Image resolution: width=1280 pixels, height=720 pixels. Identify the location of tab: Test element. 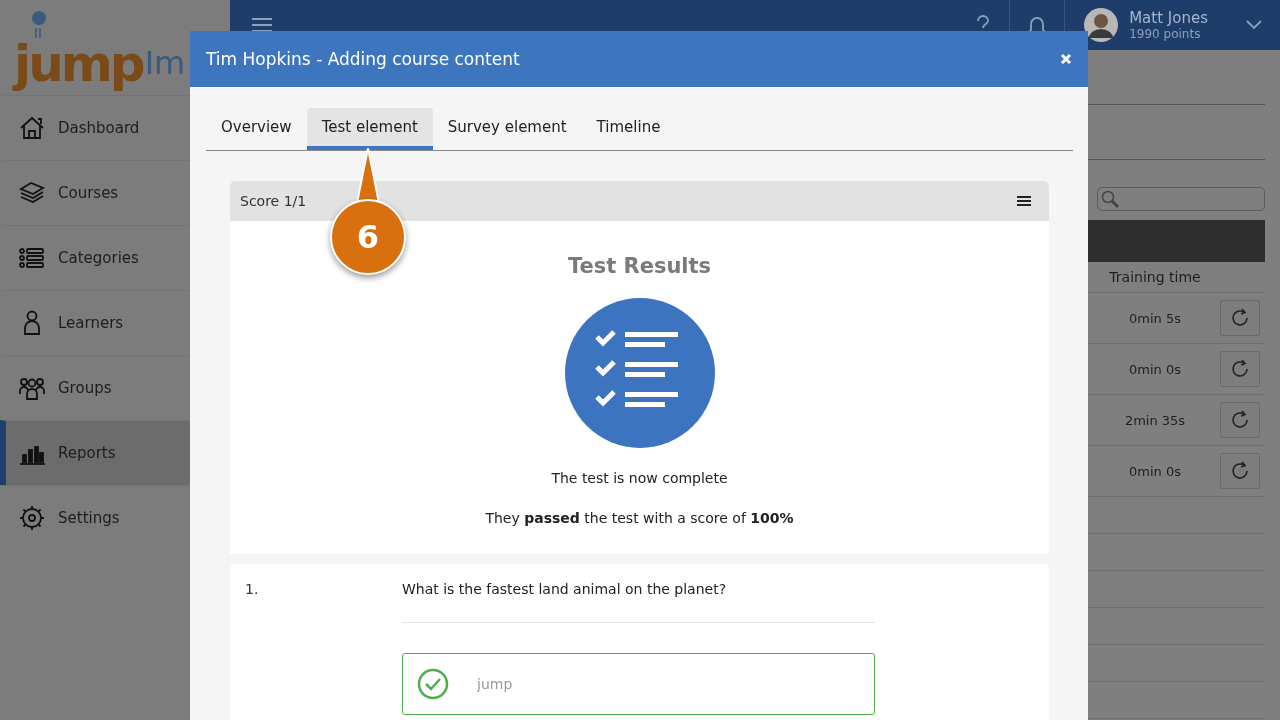
(369, 129).